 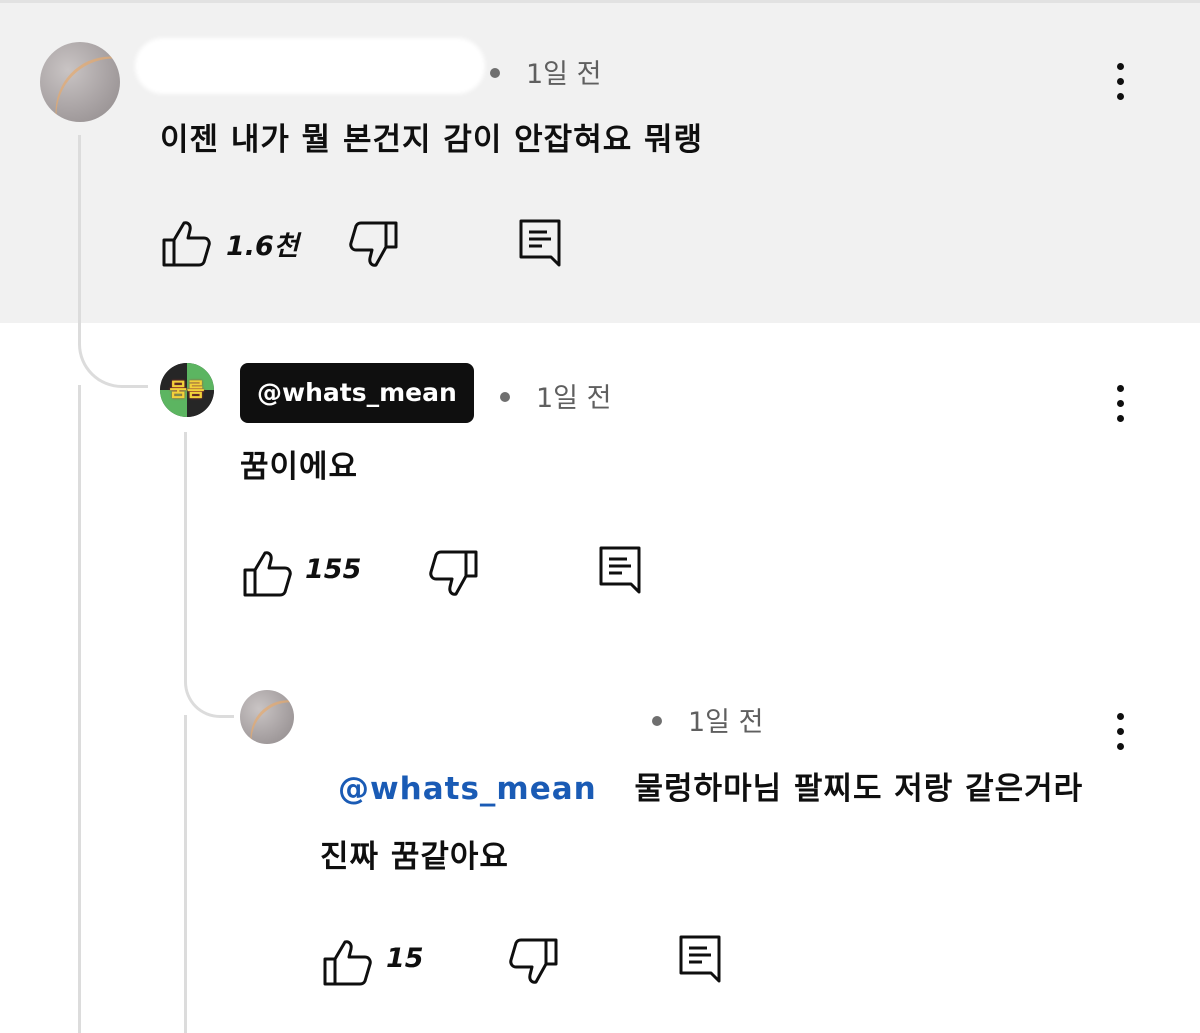 What do you see at coordinates (187, 390) in the screenshot?
I see `avatar: 뭄름` at bounding box center [187, 390].